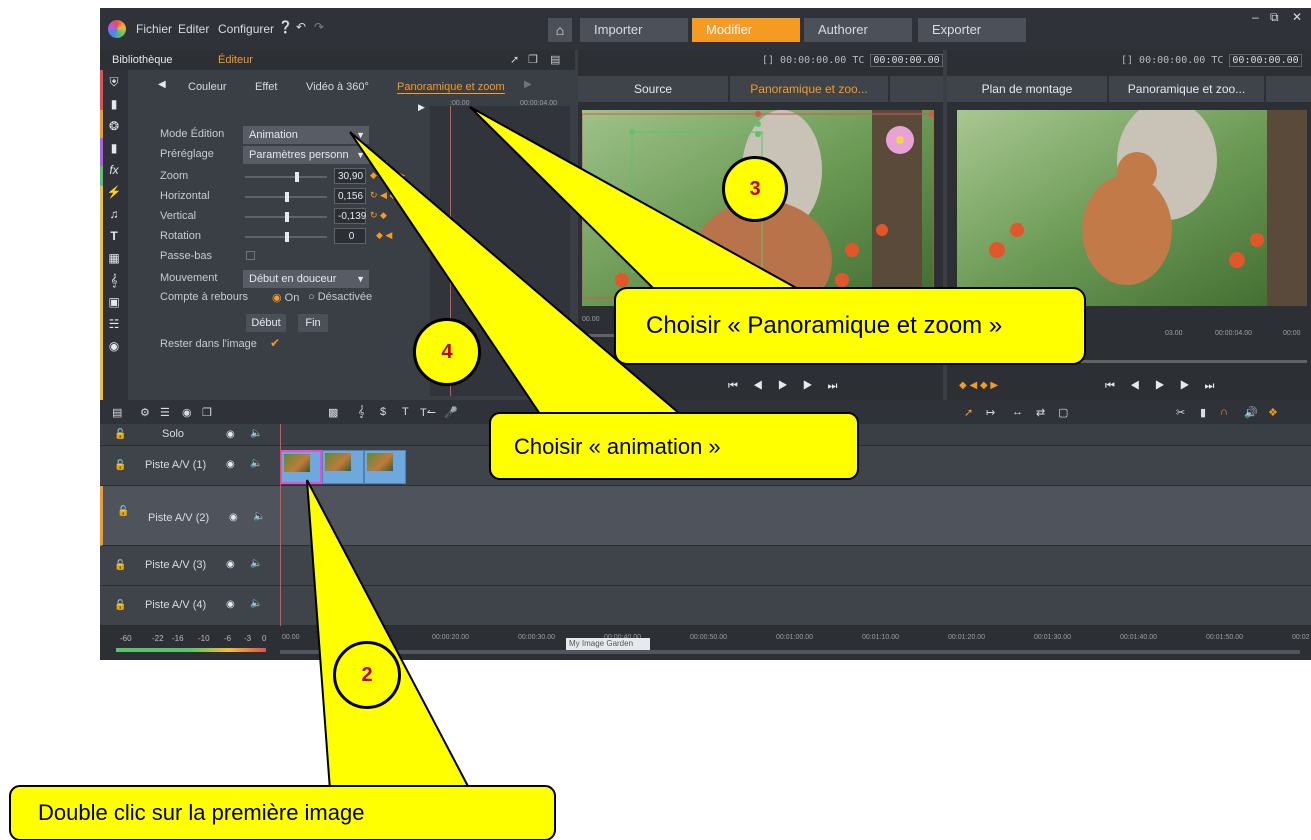 The image size is (1311, 840). Describe the element at coordinates (340, 297) in the screenshot. I see `radio-off: ○ Désactivée` at that location.